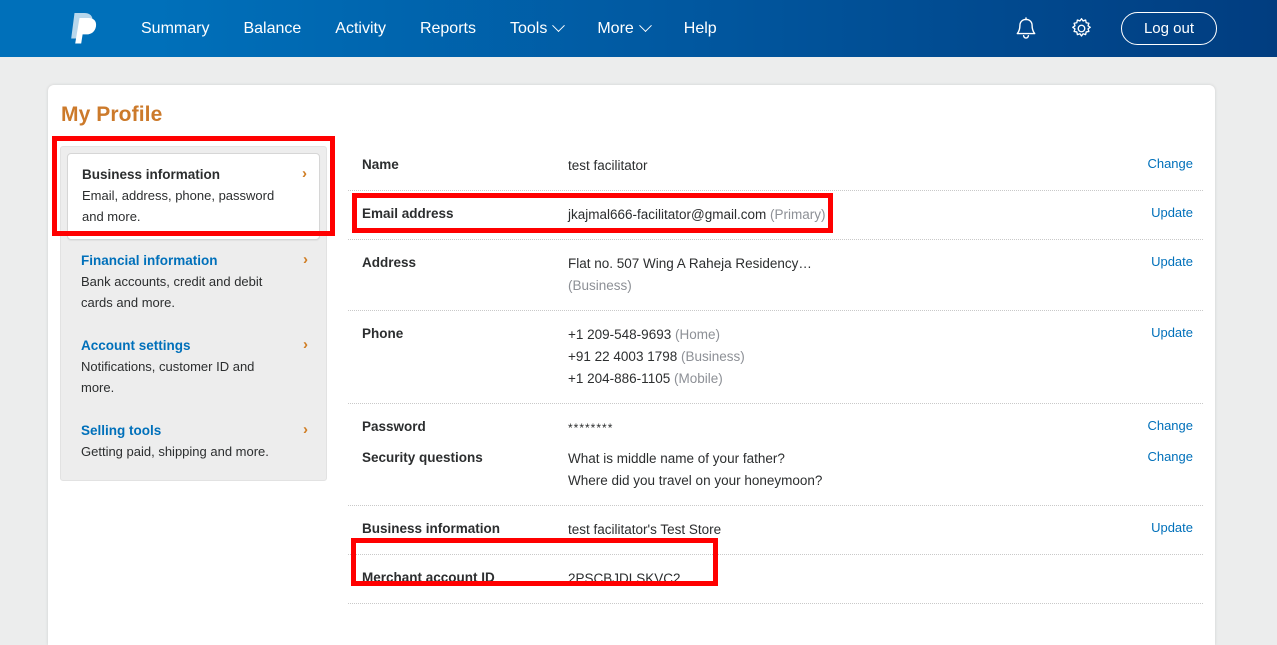 This screenshot has width=1277, height=645. I want to click on update-business-information-link: Update, so click(1172, 527).